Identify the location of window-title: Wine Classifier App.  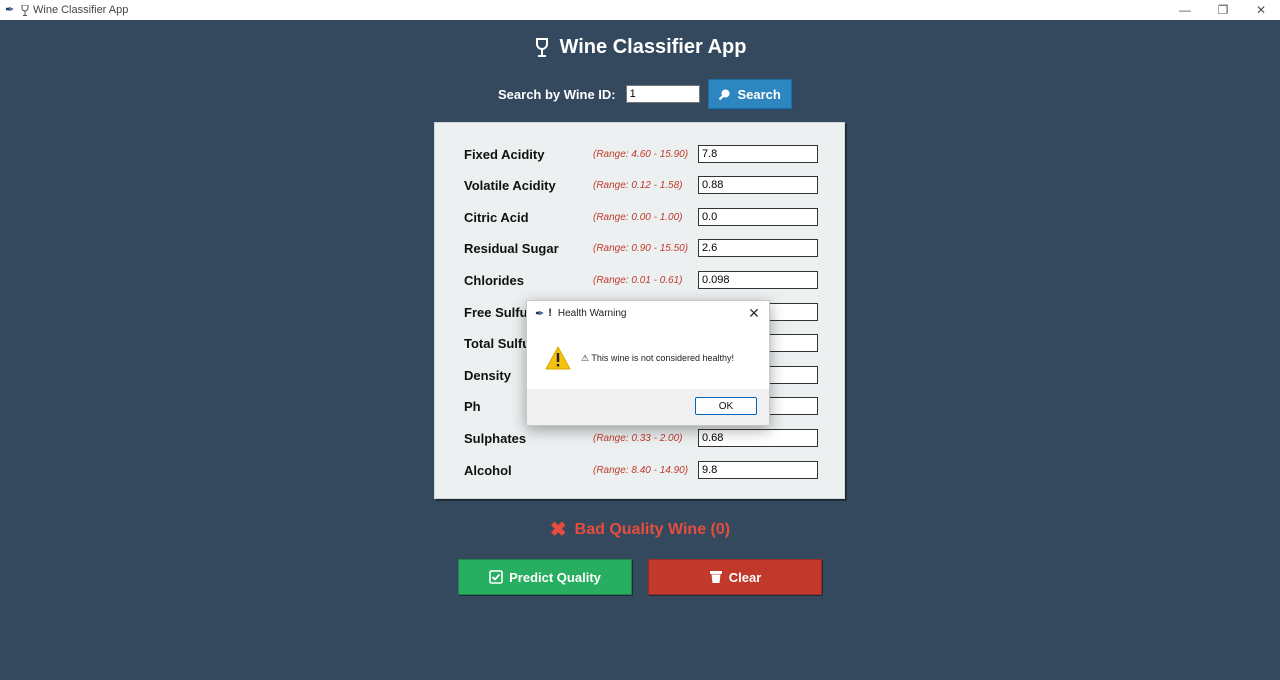
(74, 10).